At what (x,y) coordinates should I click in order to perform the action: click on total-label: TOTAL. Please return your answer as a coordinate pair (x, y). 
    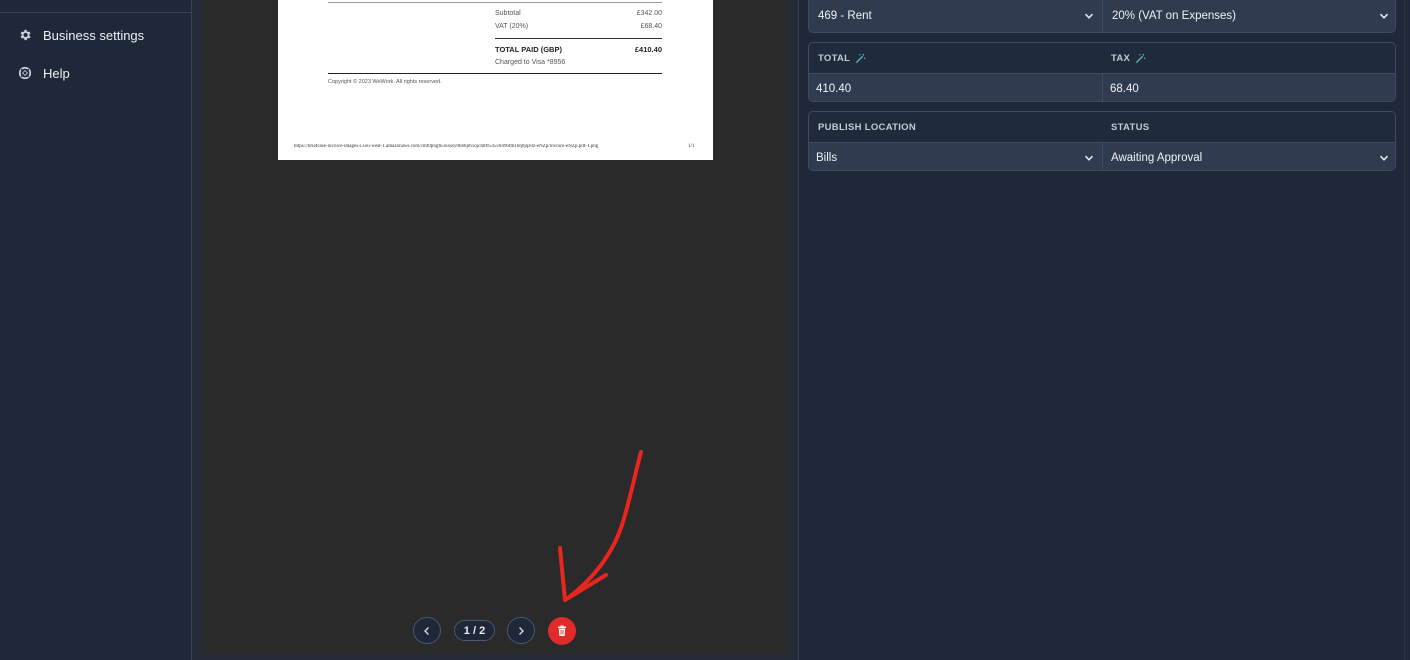
    Looking at the image, I should click on (834, 58).